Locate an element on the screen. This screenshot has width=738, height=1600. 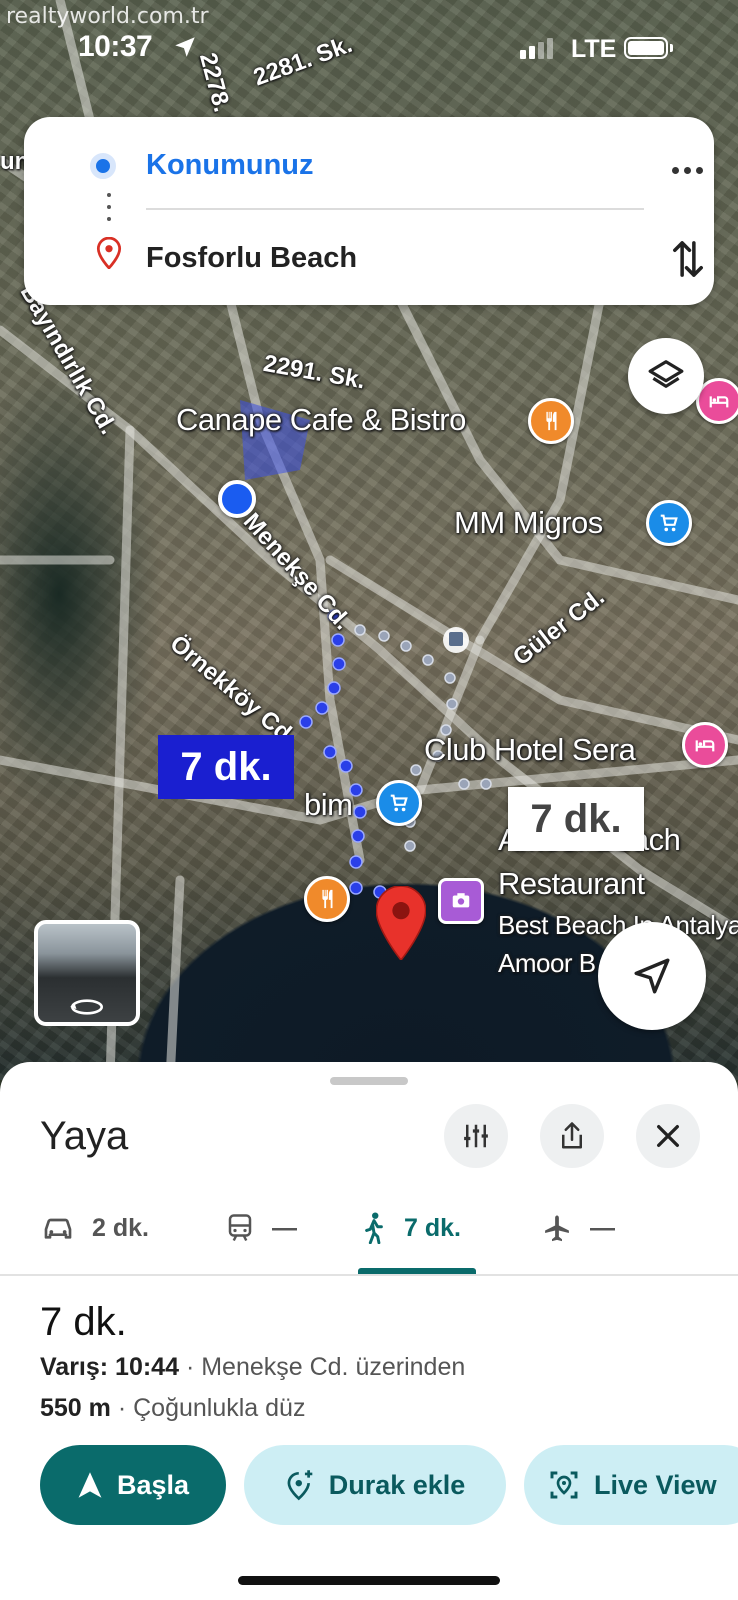
recenter-button is located at coordinates (652, 976).